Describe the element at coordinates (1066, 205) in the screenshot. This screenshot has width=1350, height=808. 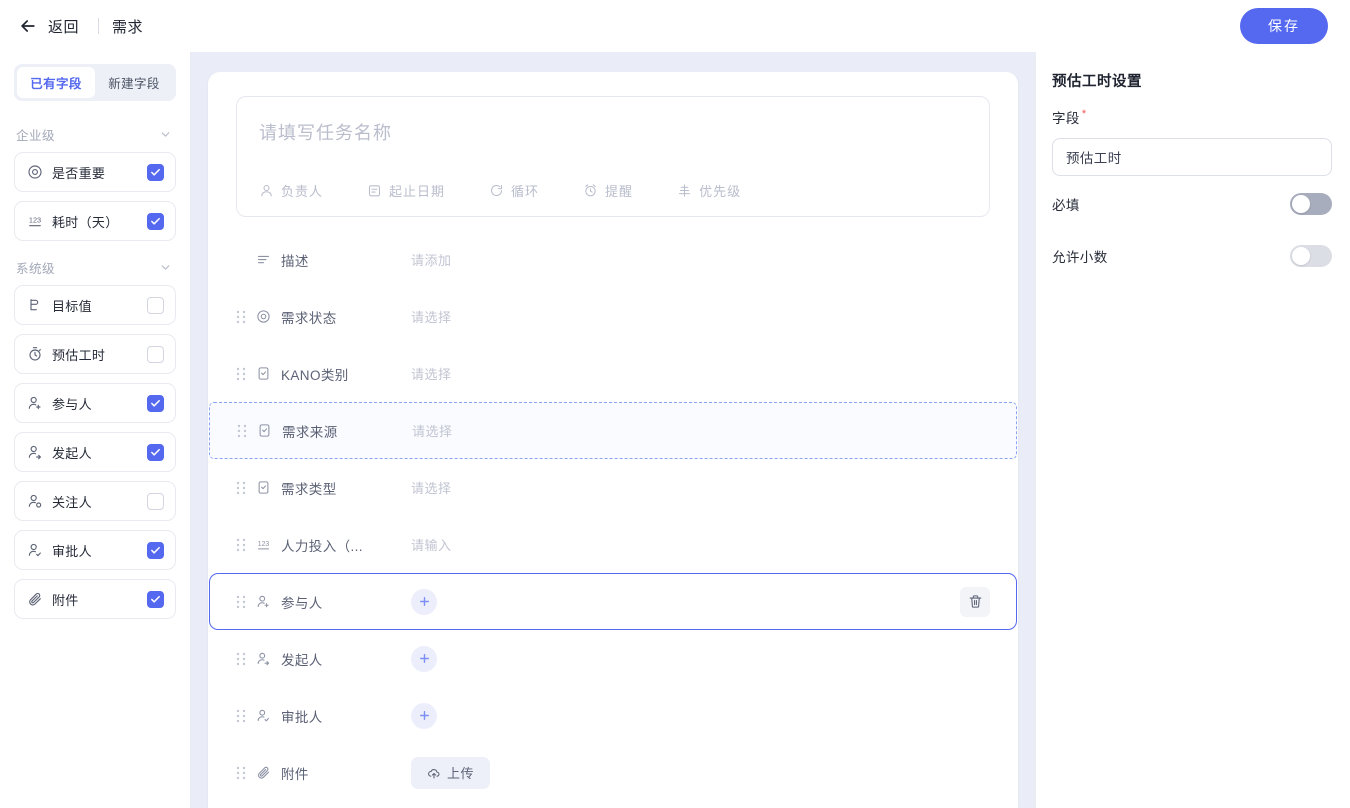
I see `required-toggle-label: 必填` at that location.